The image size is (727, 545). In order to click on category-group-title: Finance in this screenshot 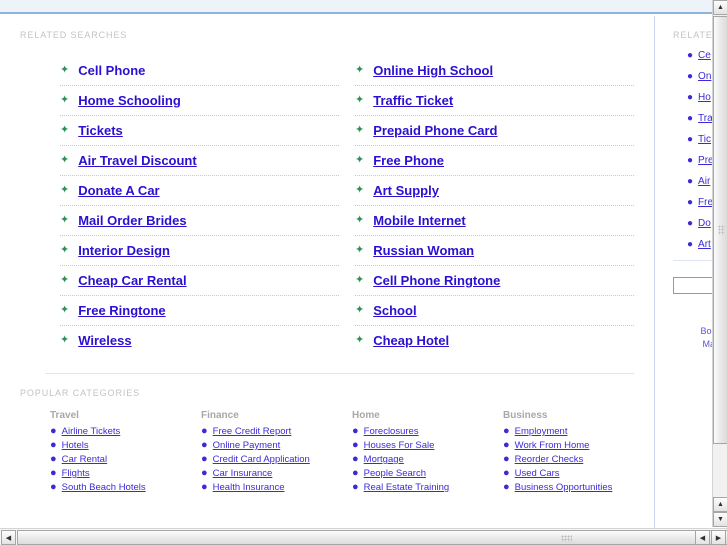, I will do `click(220, 415)`.